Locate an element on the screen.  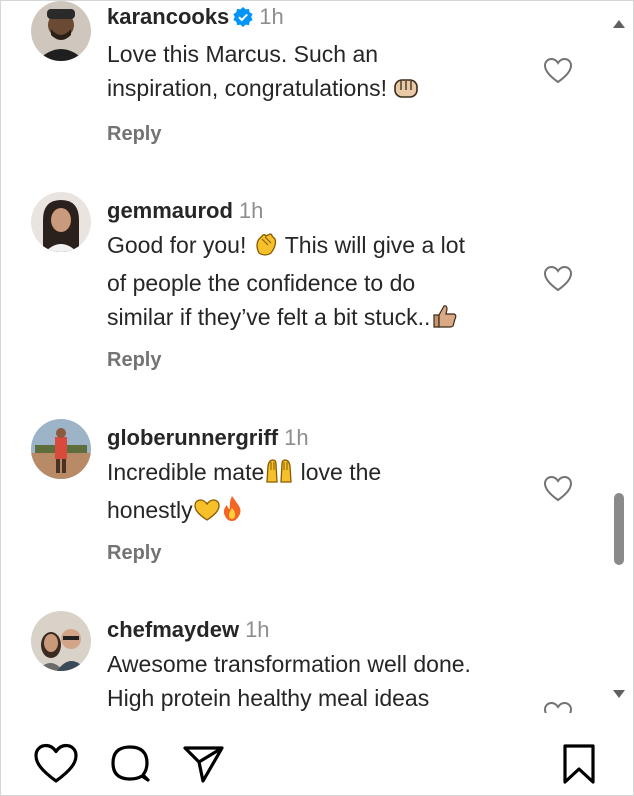
comment-line: love the is located at coordinates (341, 472).